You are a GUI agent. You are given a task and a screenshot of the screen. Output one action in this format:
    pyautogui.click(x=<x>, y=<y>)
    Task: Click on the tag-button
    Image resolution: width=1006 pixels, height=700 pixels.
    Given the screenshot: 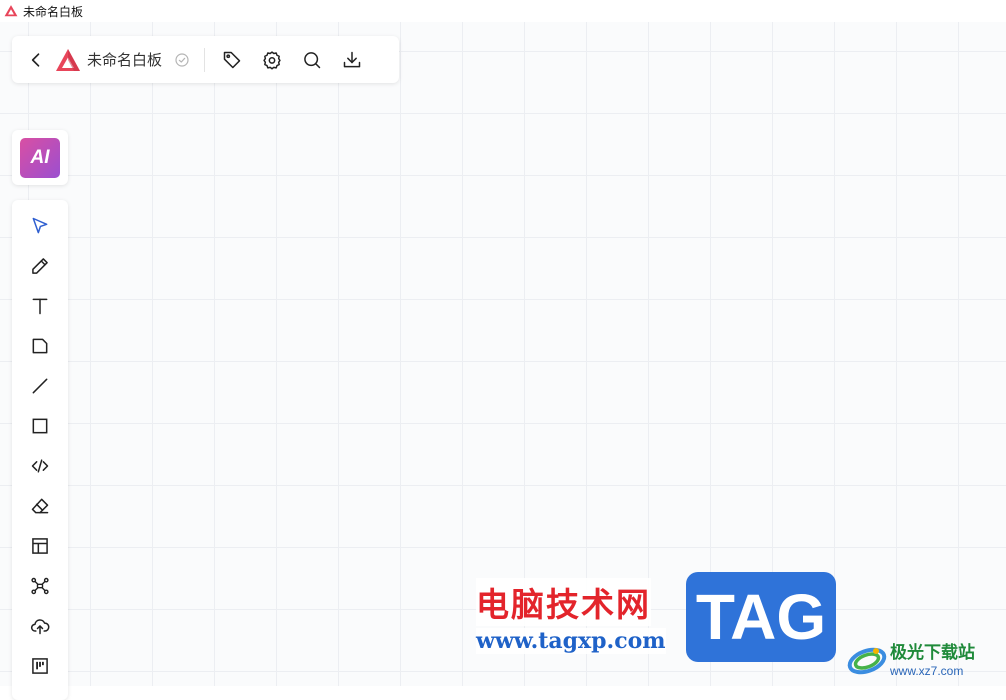 What is the action you would take?
    pyautogui.click(x=232, y=60)
    